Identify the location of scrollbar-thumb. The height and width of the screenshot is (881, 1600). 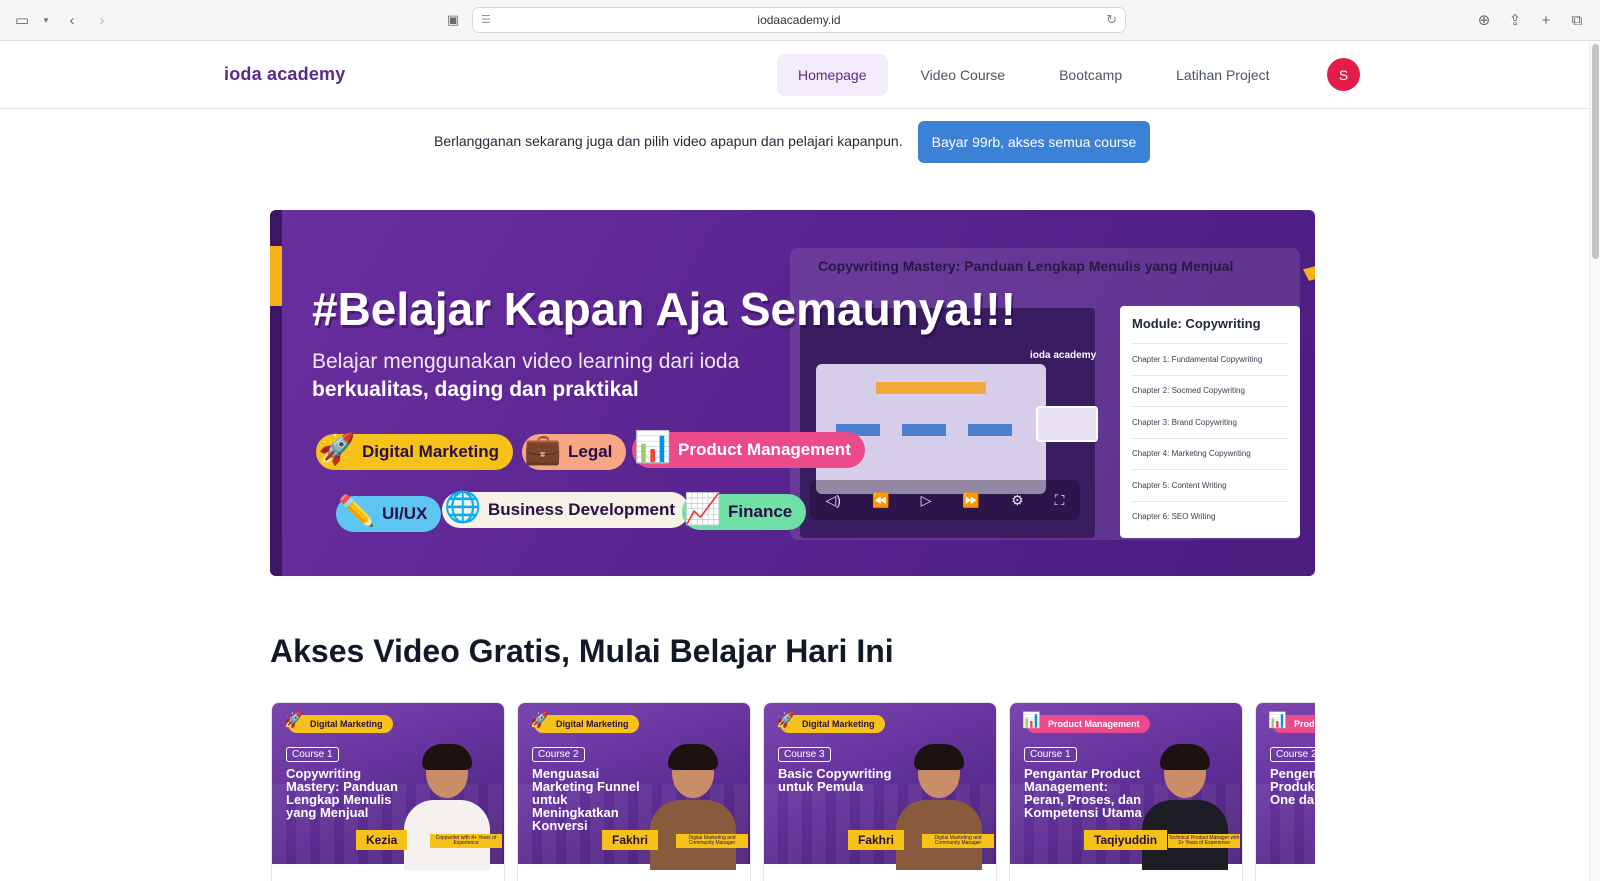
(1595, 151).